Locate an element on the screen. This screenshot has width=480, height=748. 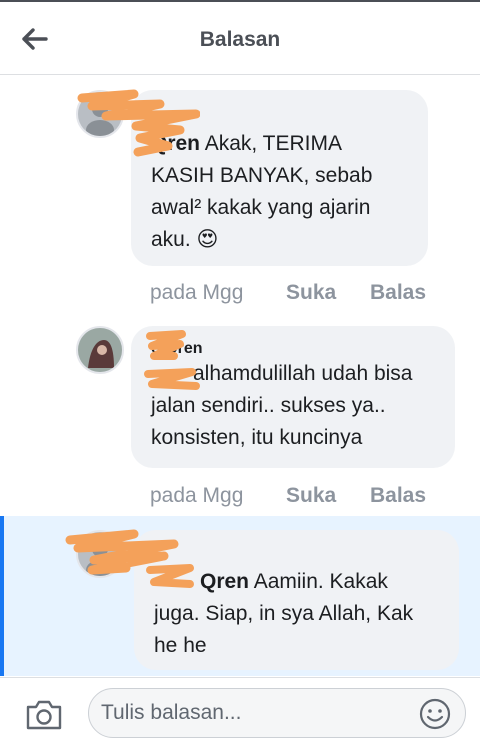
reply-input is located at coordinates (256, 713).